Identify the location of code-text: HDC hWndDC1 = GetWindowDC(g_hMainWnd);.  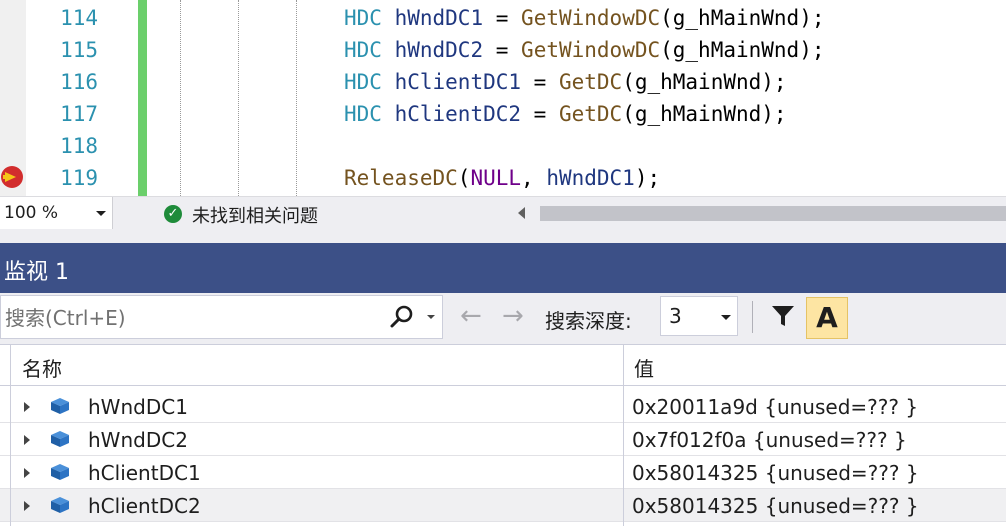
(584, 18).